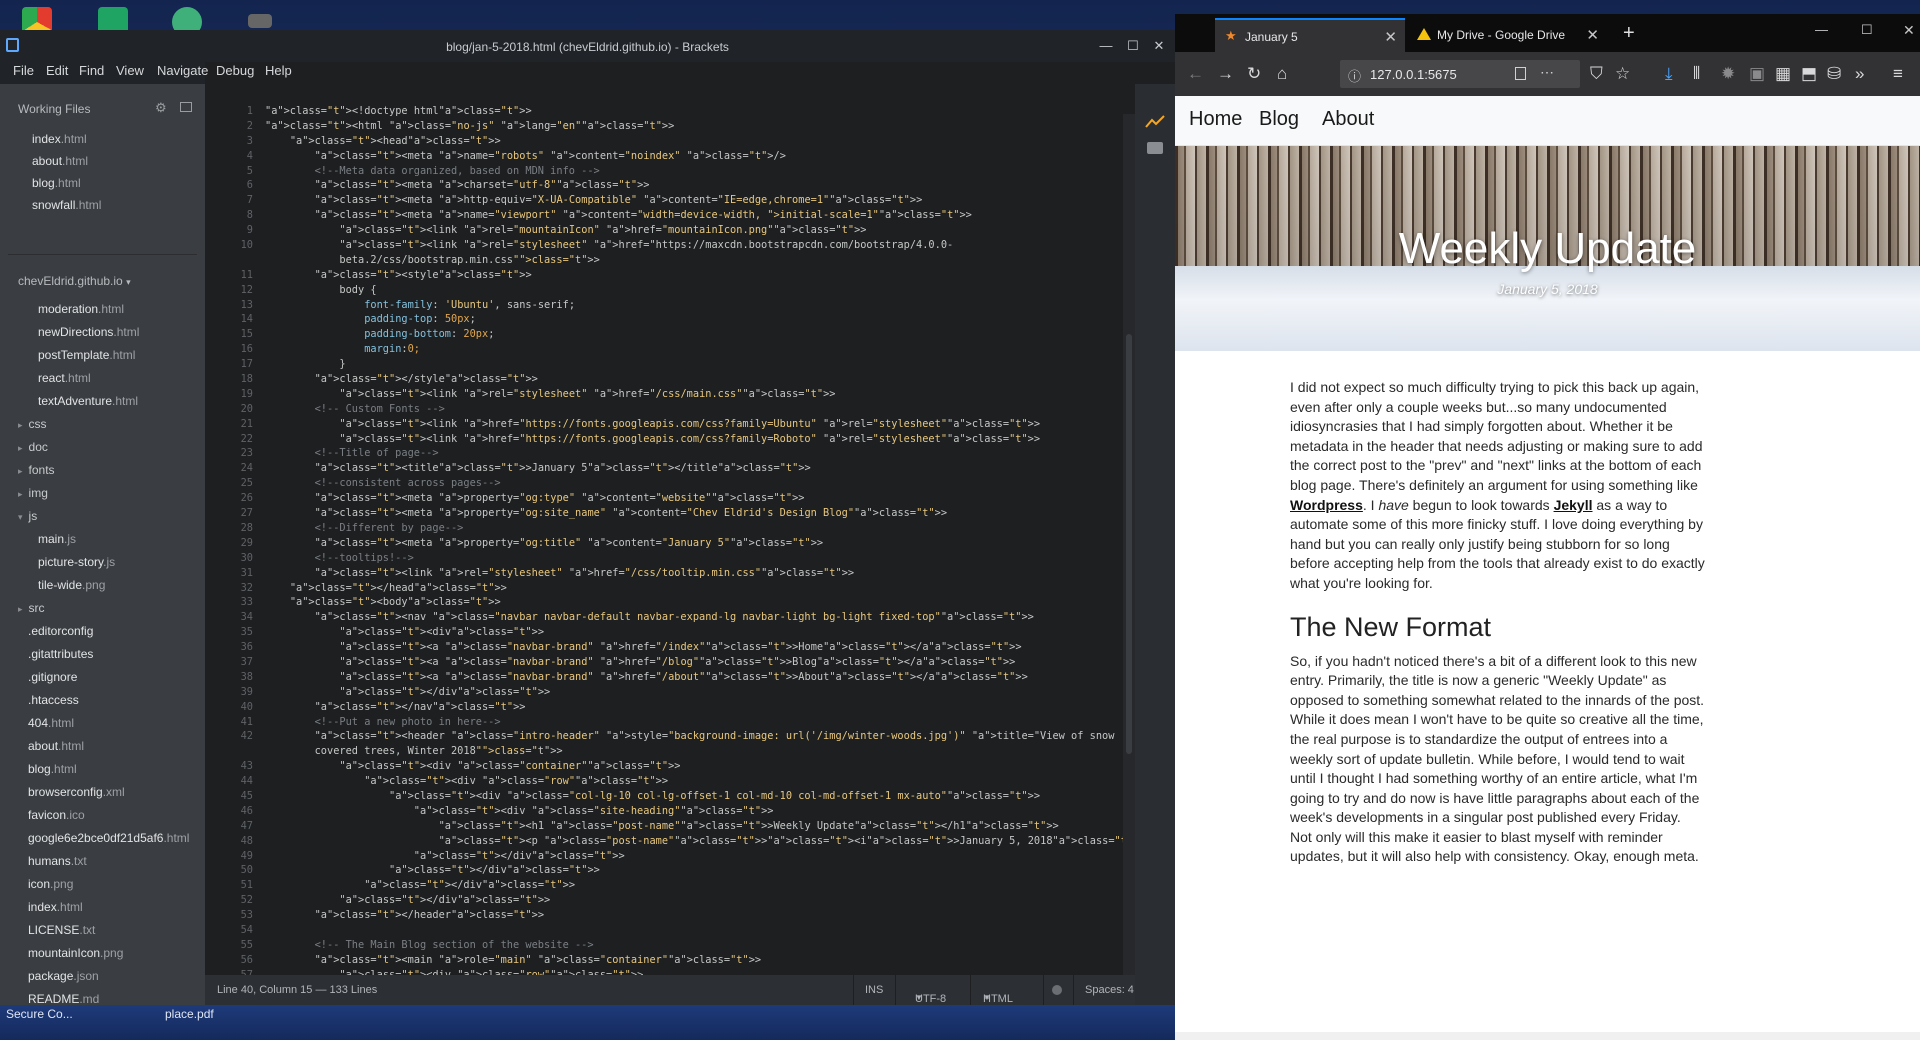  What do you see at coordinates (1547, 72) in the screenshot?
I see `page-actions-icon: ⋯` at bounding box center [1547, 72].